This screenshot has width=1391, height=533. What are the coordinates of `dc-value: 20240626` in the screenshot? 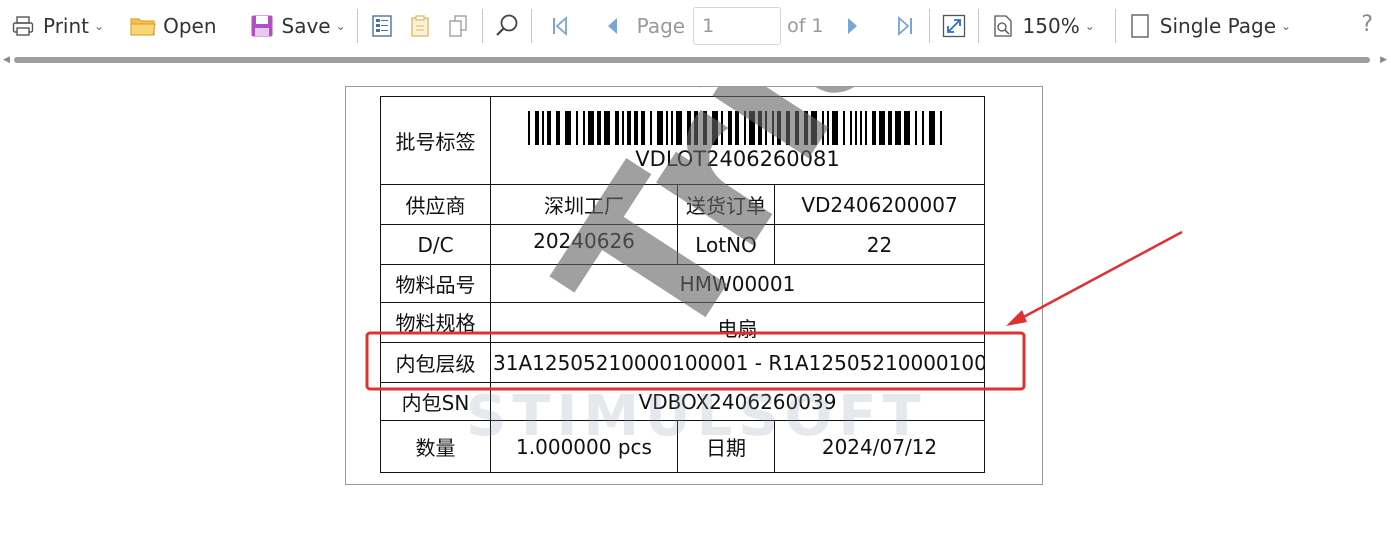 It's located at (584, 244).